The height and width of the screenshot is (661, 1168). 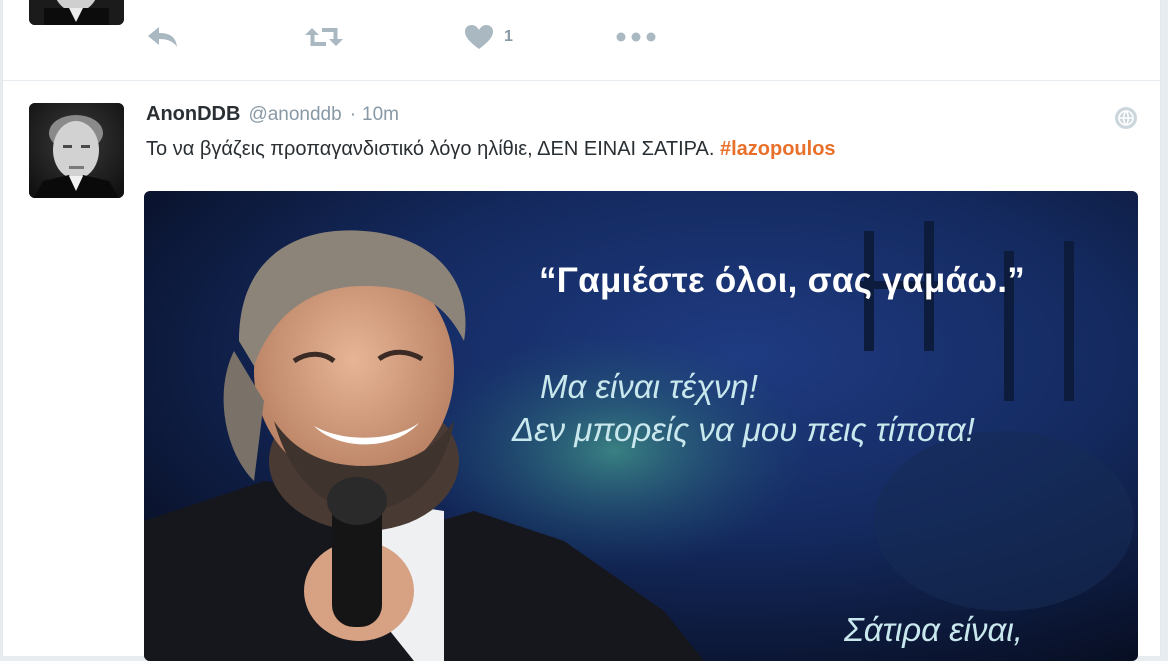 What do you see at coordinates (649, 386) in the screenshot?
I see `image-line-1: Μα είναι τέχνη!` at bounding box center [649, 386].